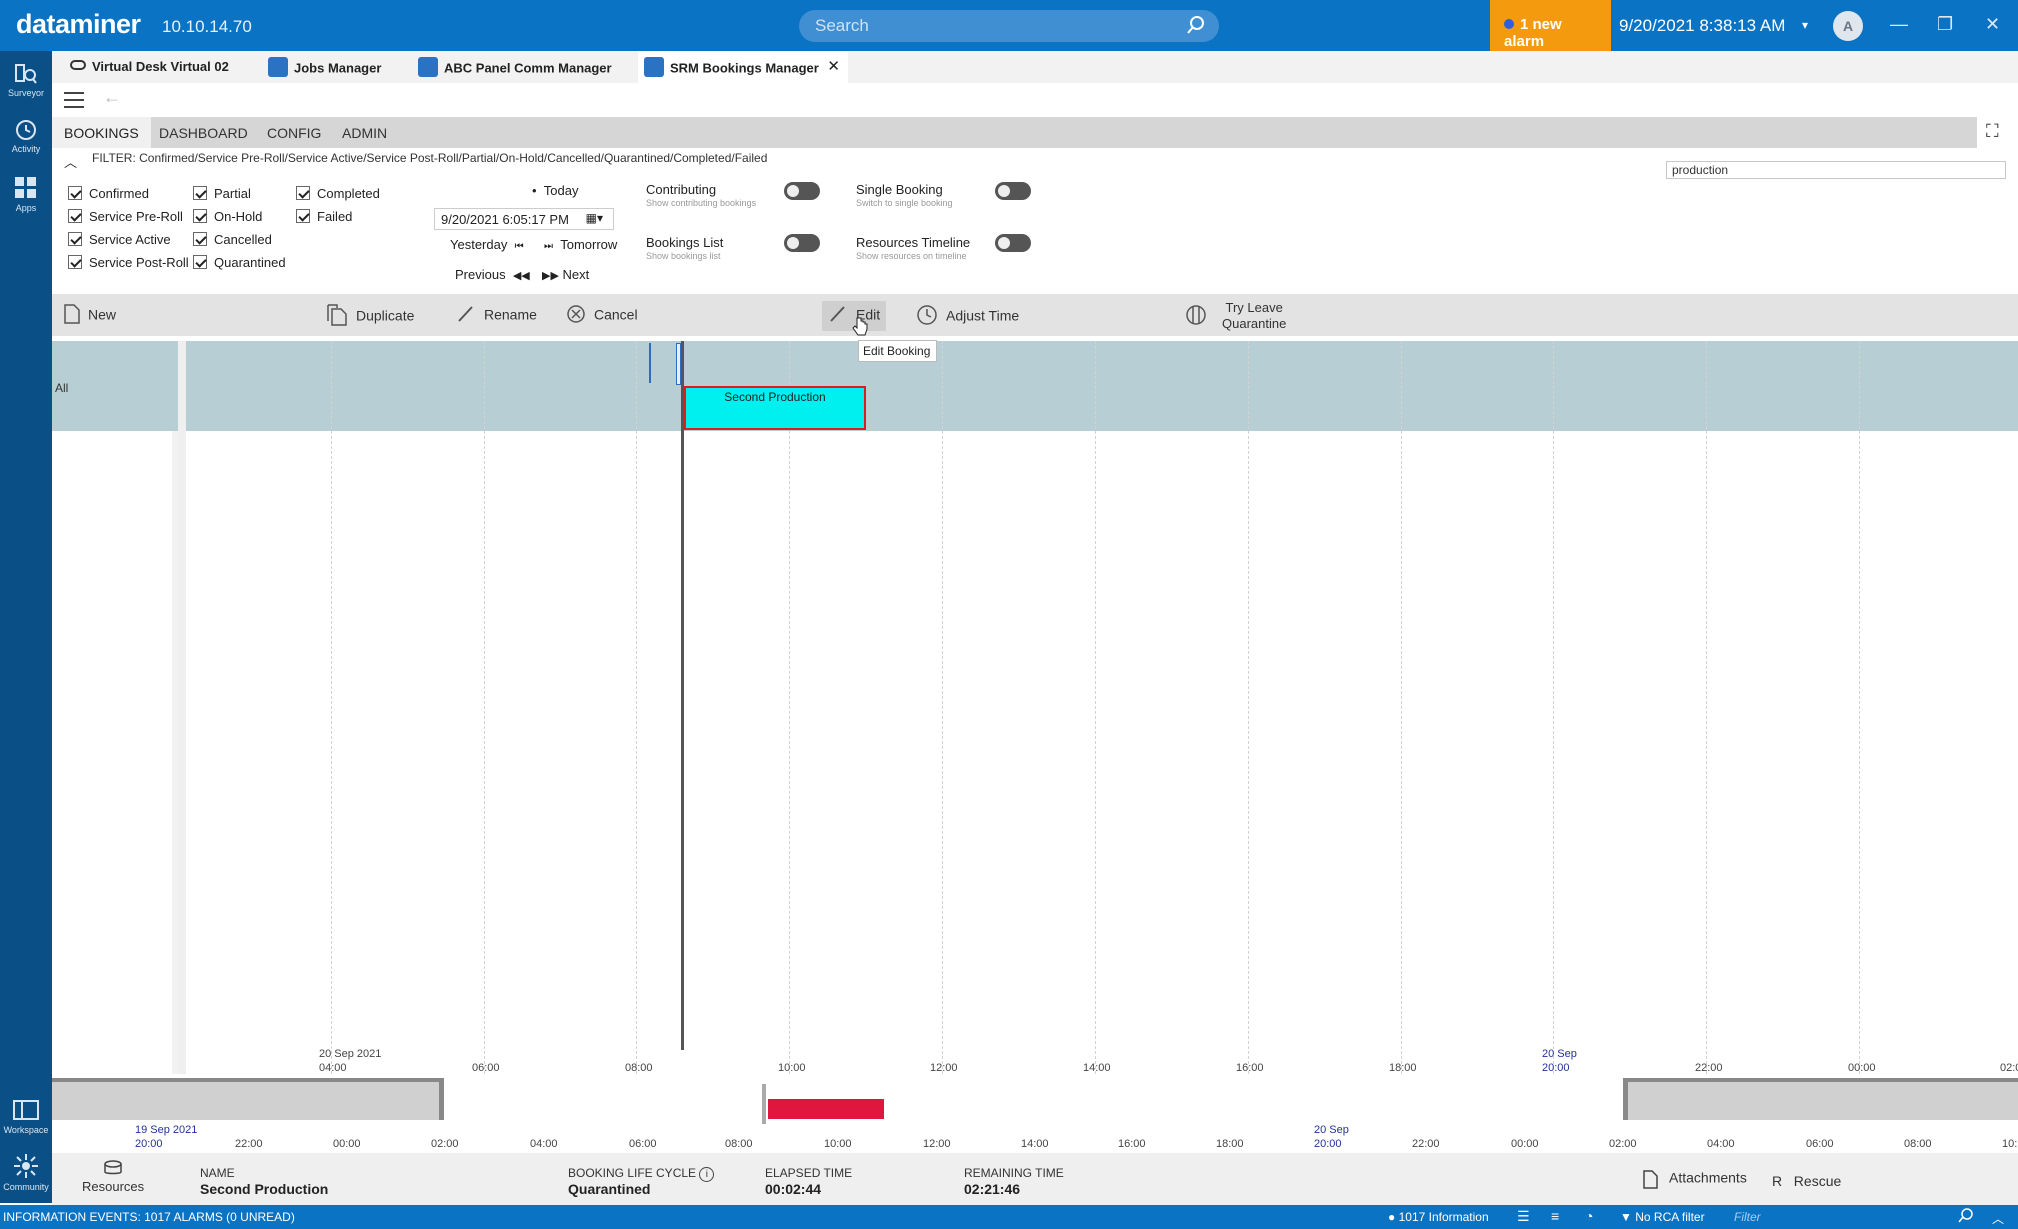  What do you see at coordinates (227, 216) in the screenshot?
I see `checkbox-on-hold: On-Hold` at bounding box center [227, 216].